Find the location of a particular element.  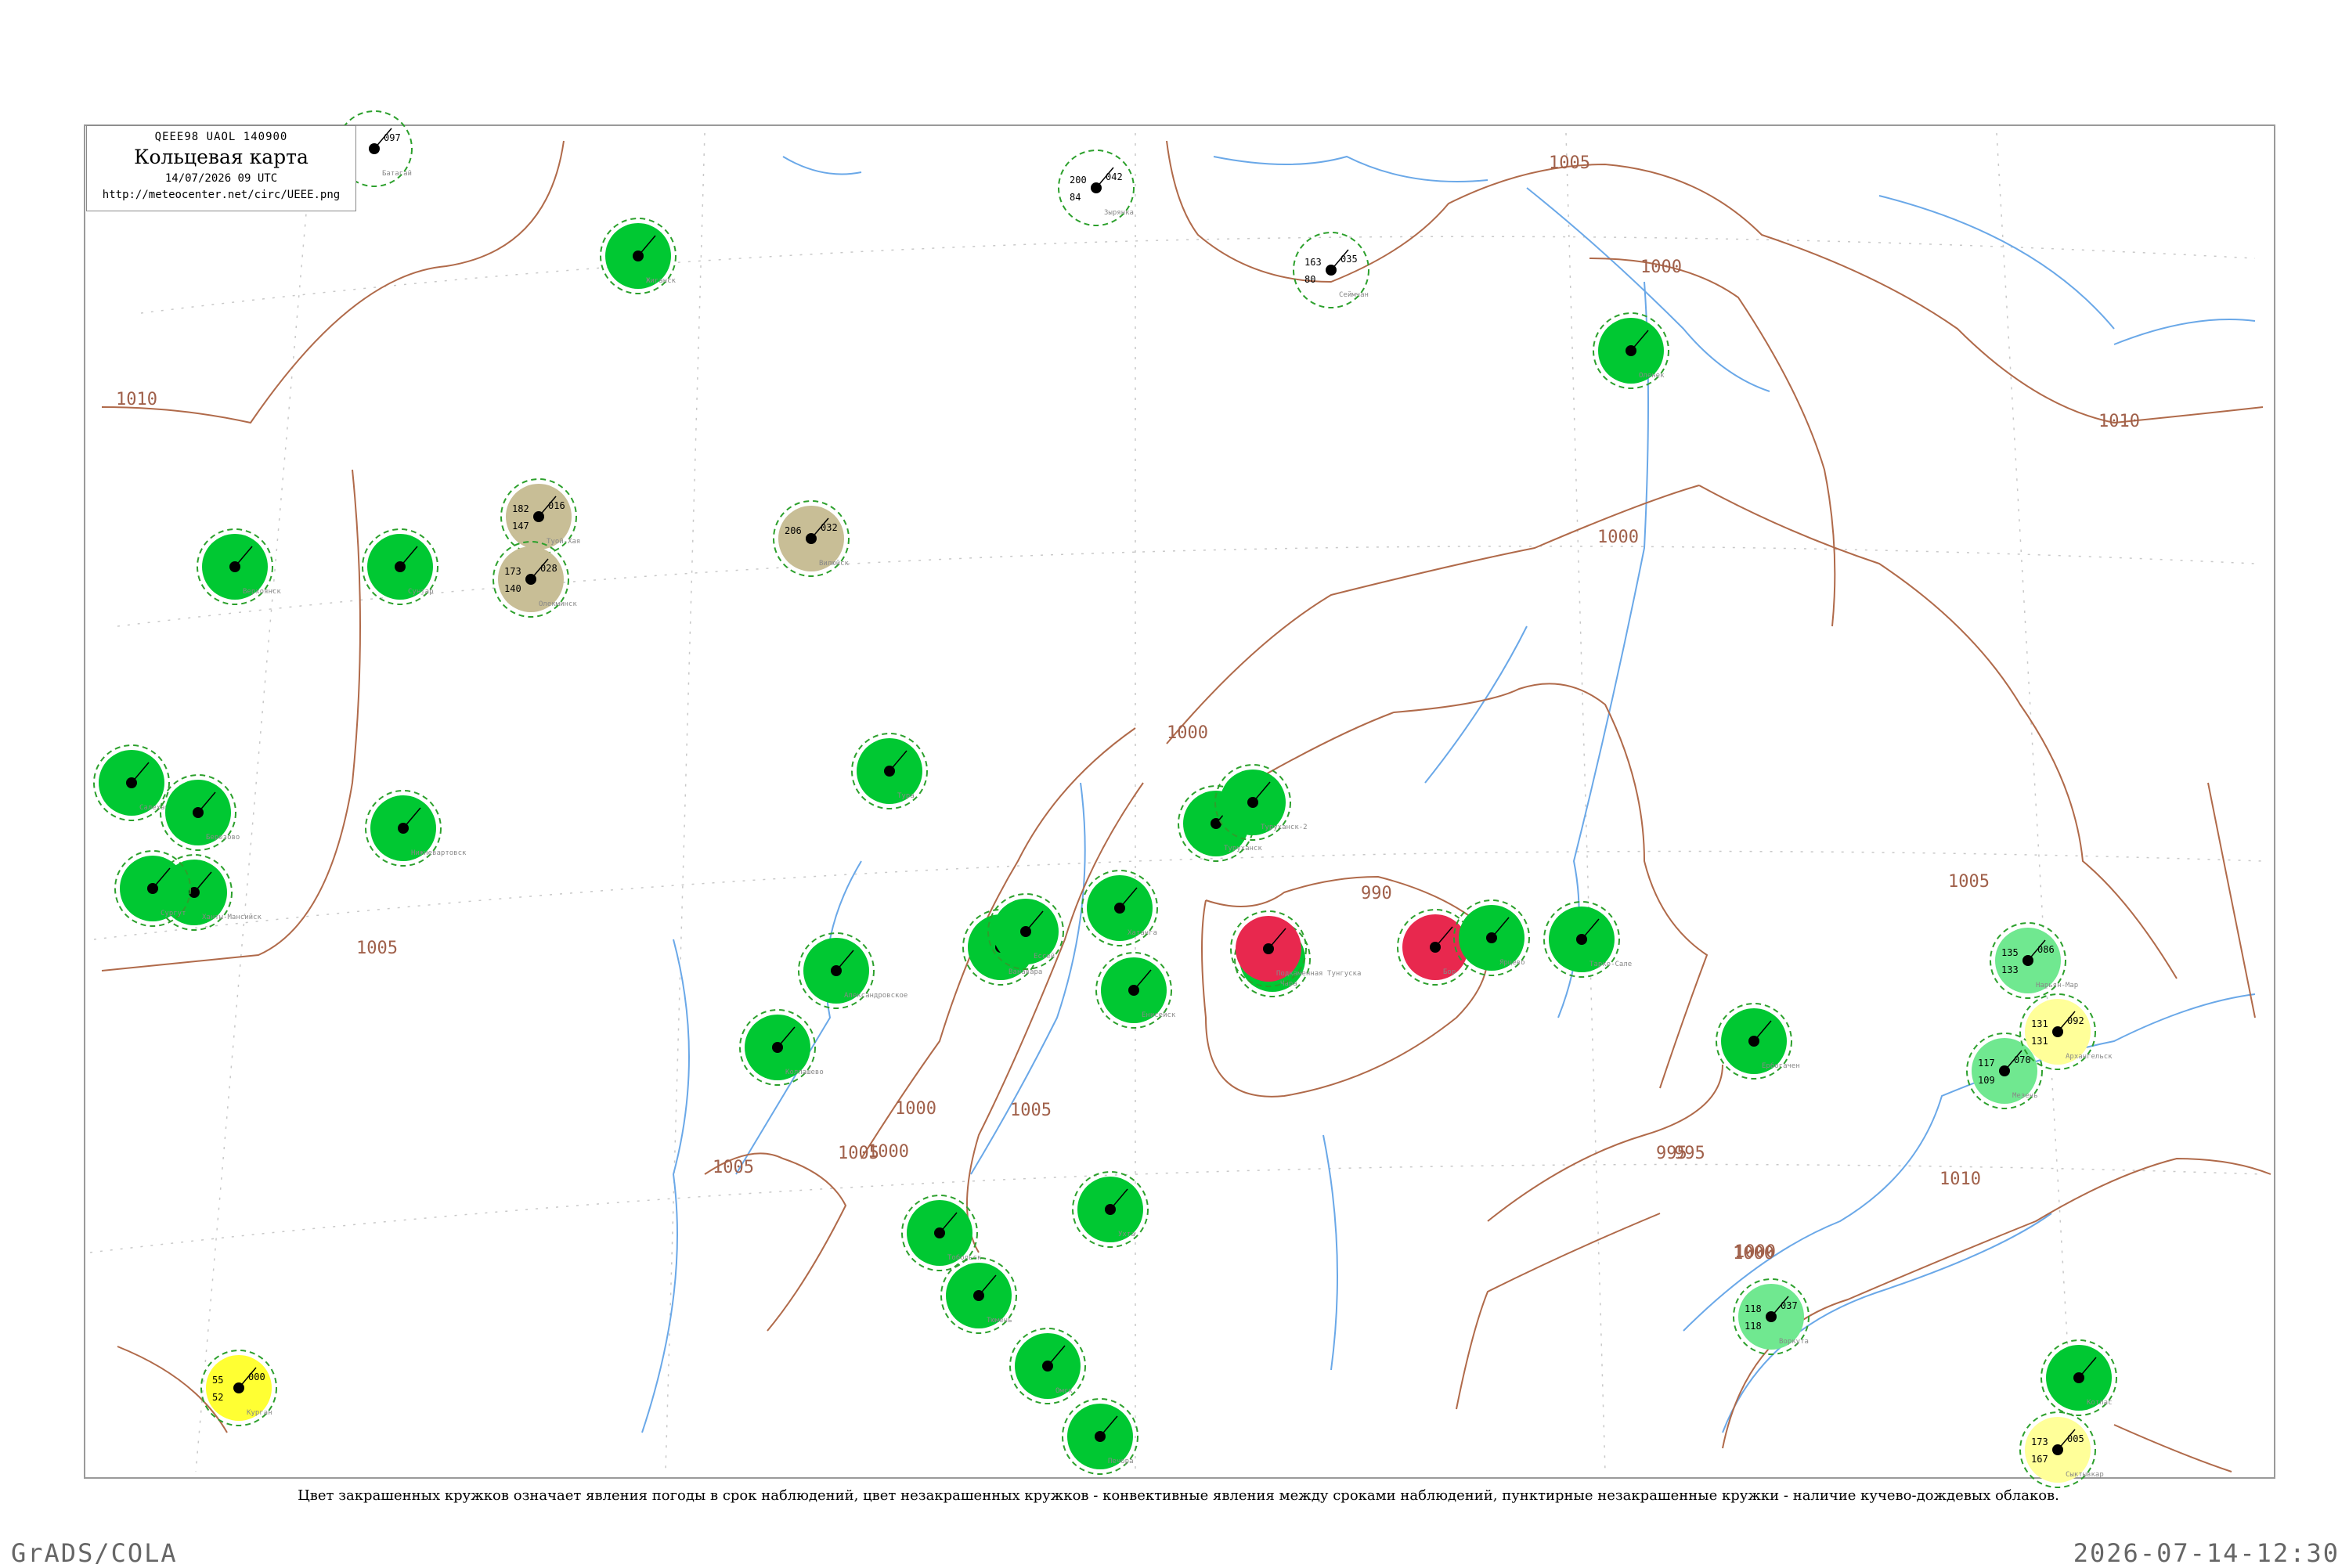

station-name: Ханты-Мансийск is located at coordinates (232, 917).